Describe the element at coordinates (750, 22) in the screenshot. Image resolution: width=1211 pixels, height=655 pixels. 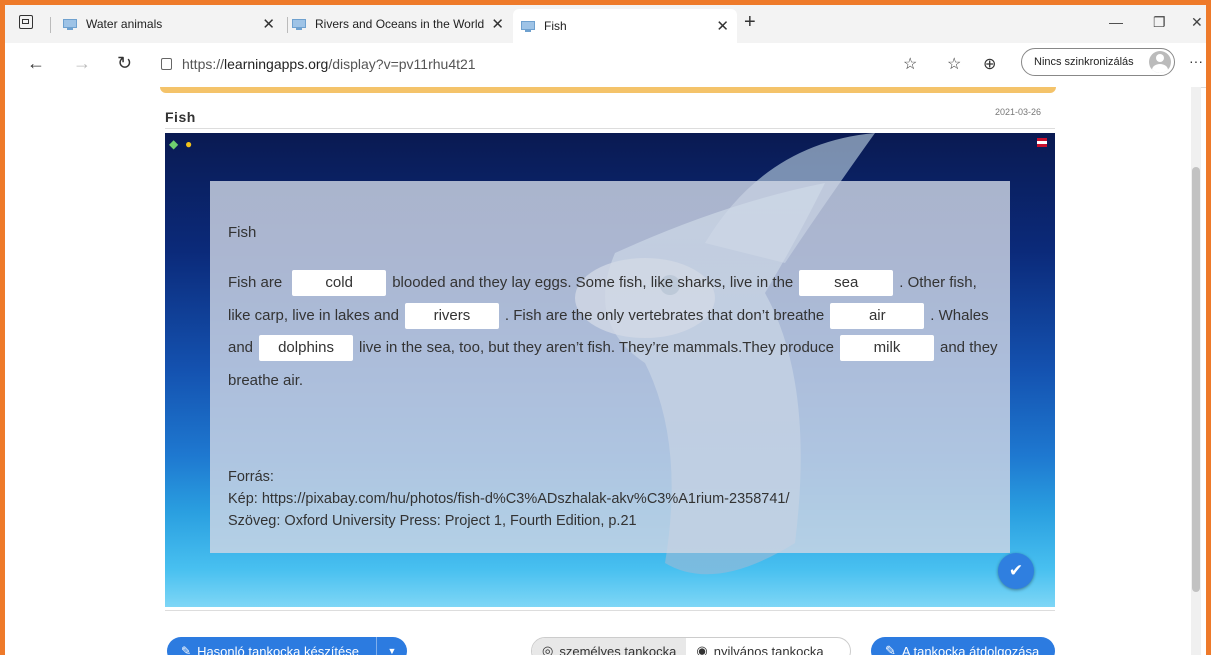
I see `new-tab-button: +` at that location.